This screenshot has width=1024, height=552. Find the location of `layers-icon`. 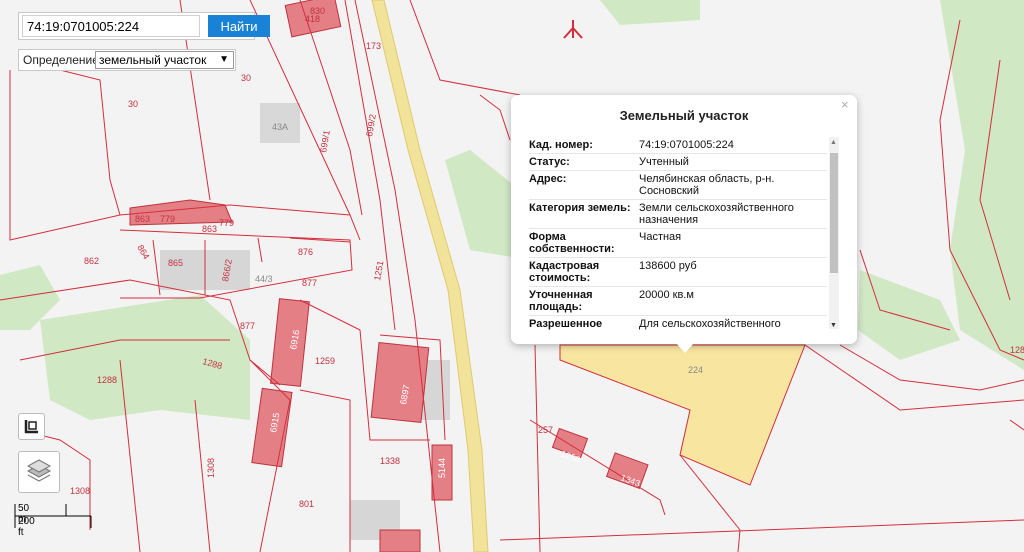

layers-icon is located at coordinates (39, 470).